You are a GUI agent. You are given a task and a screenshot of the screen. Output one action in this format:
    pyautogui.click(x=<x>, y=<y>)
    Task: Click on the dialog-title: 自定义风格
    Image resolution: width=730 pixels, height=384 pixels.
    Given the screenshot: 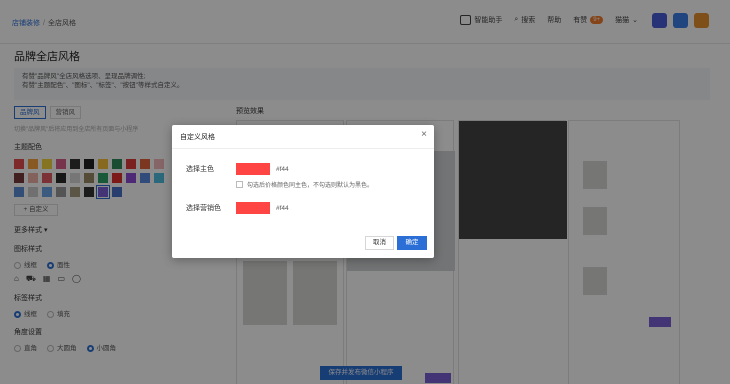 What is the action you would take?
    pyautogui.click(x=303, y=137)
    